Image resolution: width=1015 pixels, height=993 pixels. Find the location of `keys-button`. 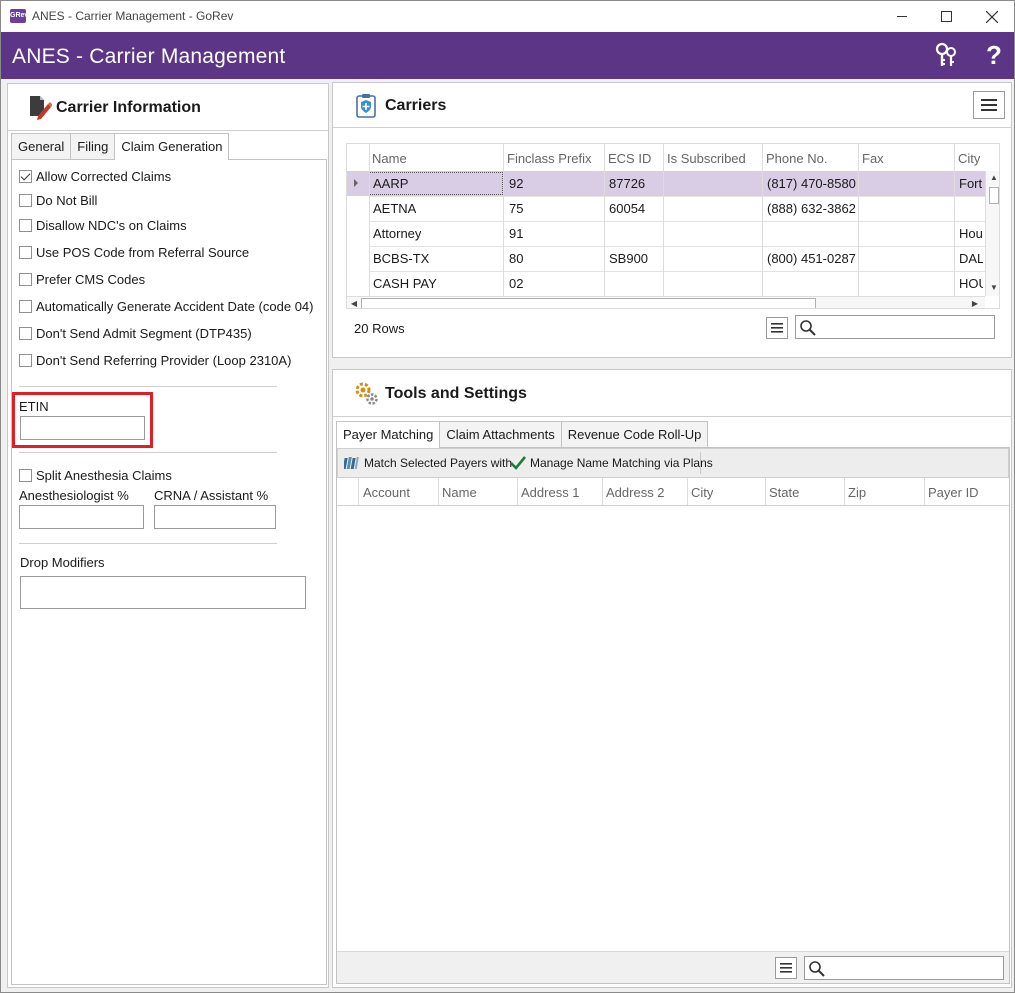

keys-button is located at coordinates (946, 55).